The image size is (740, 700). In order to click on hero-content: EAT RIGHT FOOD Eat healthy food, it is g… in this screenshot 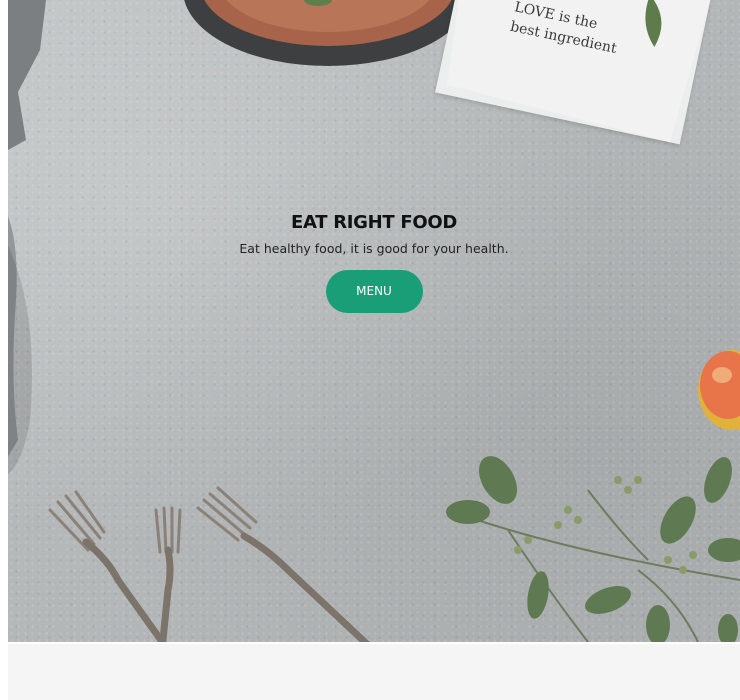, I will do `click(374, 262)`.